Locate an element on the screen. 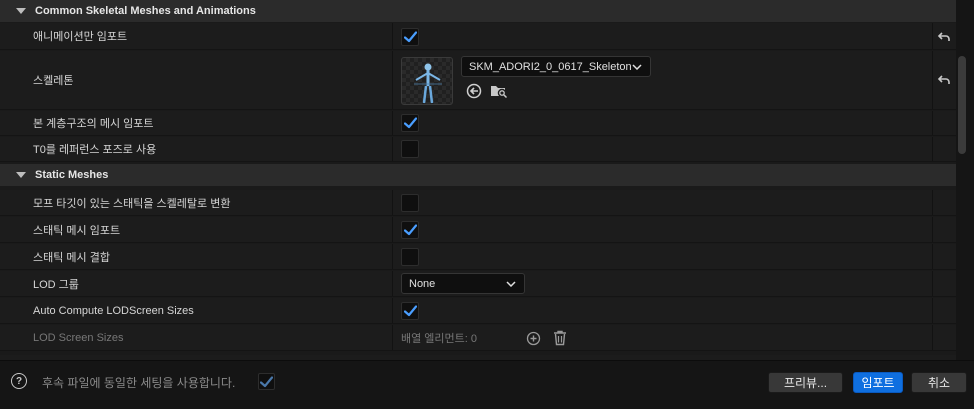  row-label: 애니메이션만 임포트 is located at coordinates (80, 37).